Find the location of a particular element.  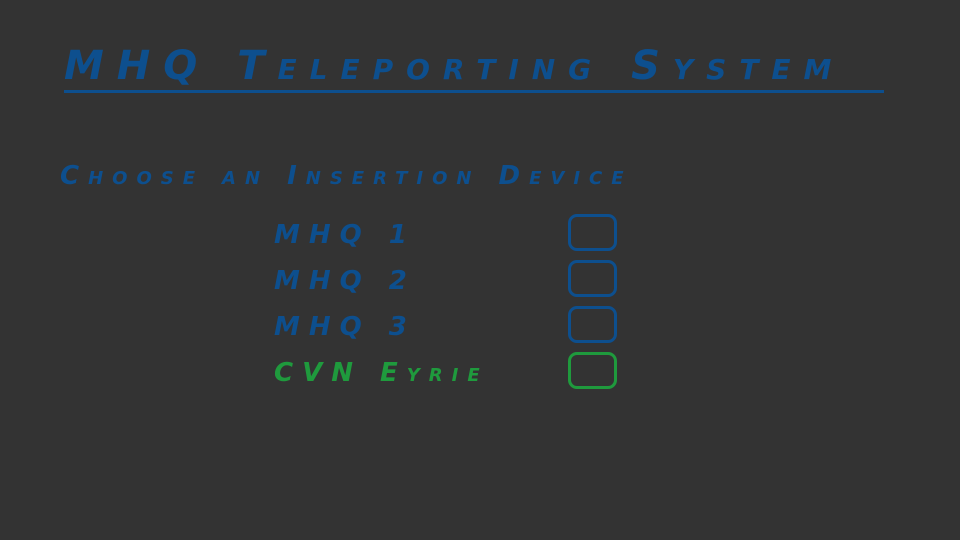

option-label: MHQ 2 is located at coordinates (345, 281).